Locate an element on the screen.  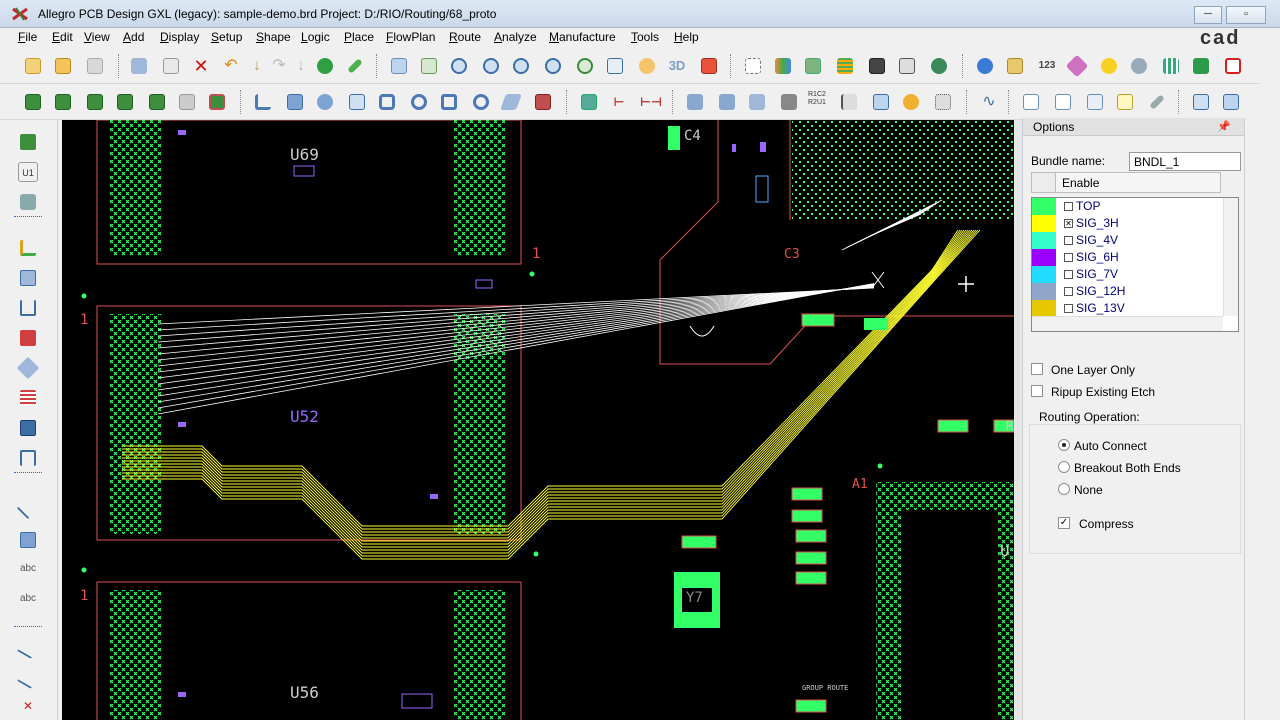
board-top-icon is located at coordinates (63, 102).